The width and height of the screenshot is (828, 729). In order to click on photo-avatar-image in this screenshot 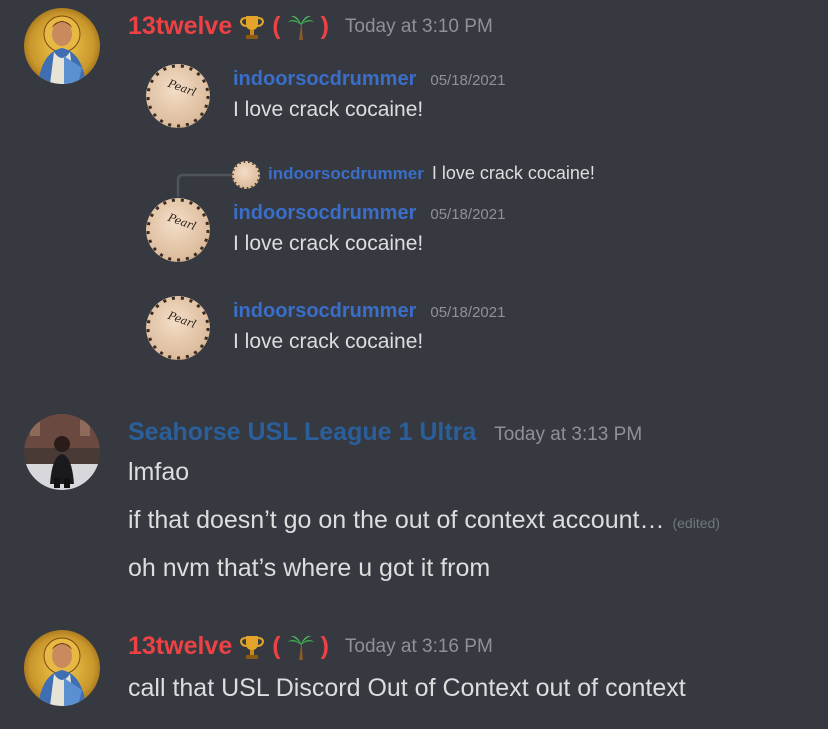, I will do `click(62, 452)`.